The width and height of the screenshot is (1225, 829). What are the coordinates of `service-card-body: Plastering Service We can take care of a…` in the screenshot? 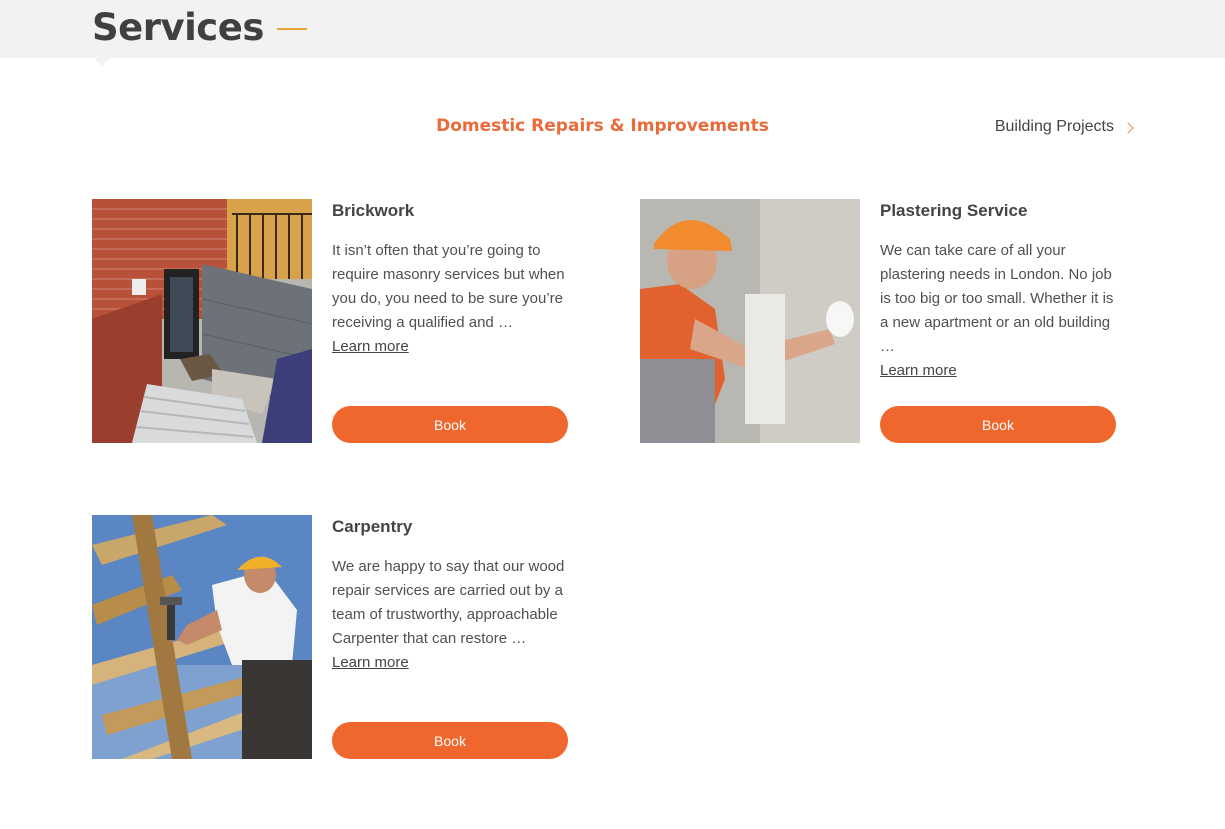 It's located at (998, 321).